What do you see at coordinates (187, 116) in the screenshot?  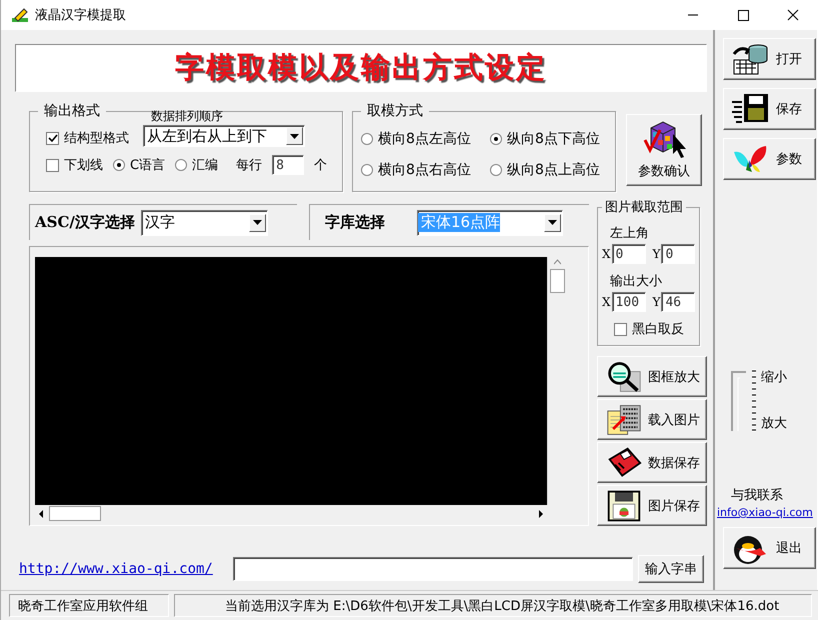 I see `field-label: 数据排列顺序` at bounding box center [187, 116].